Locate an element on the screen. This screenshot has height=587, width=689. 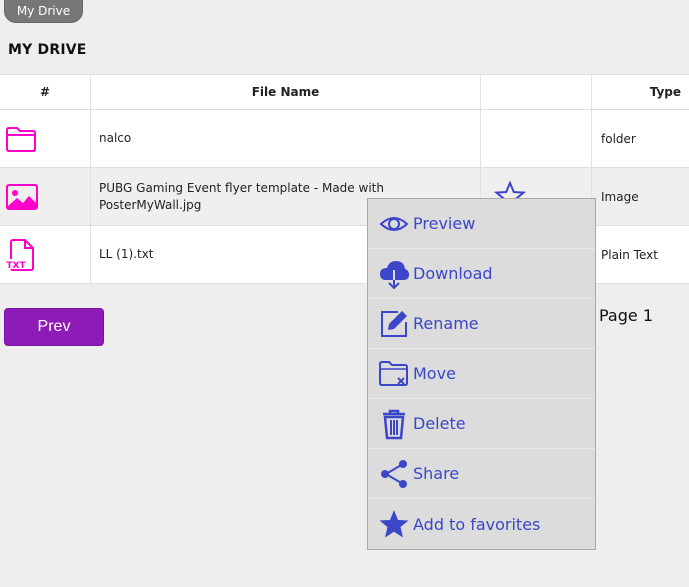
folder-icon is located at coordinates (21, 139).